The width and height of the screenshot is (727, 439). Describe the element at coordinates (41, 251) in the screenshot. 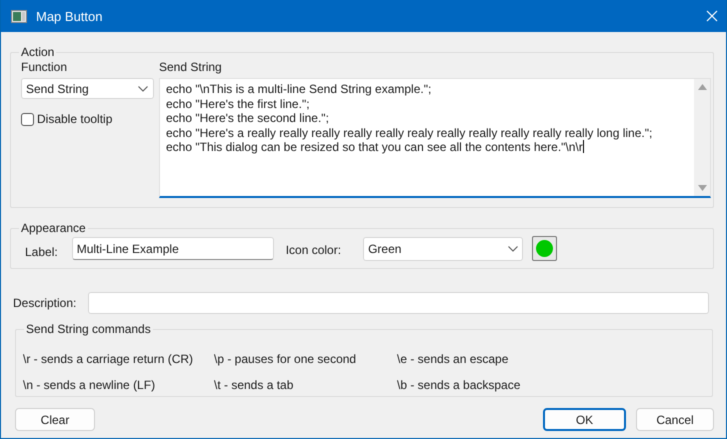

I see `field-label: Label:` at that location.